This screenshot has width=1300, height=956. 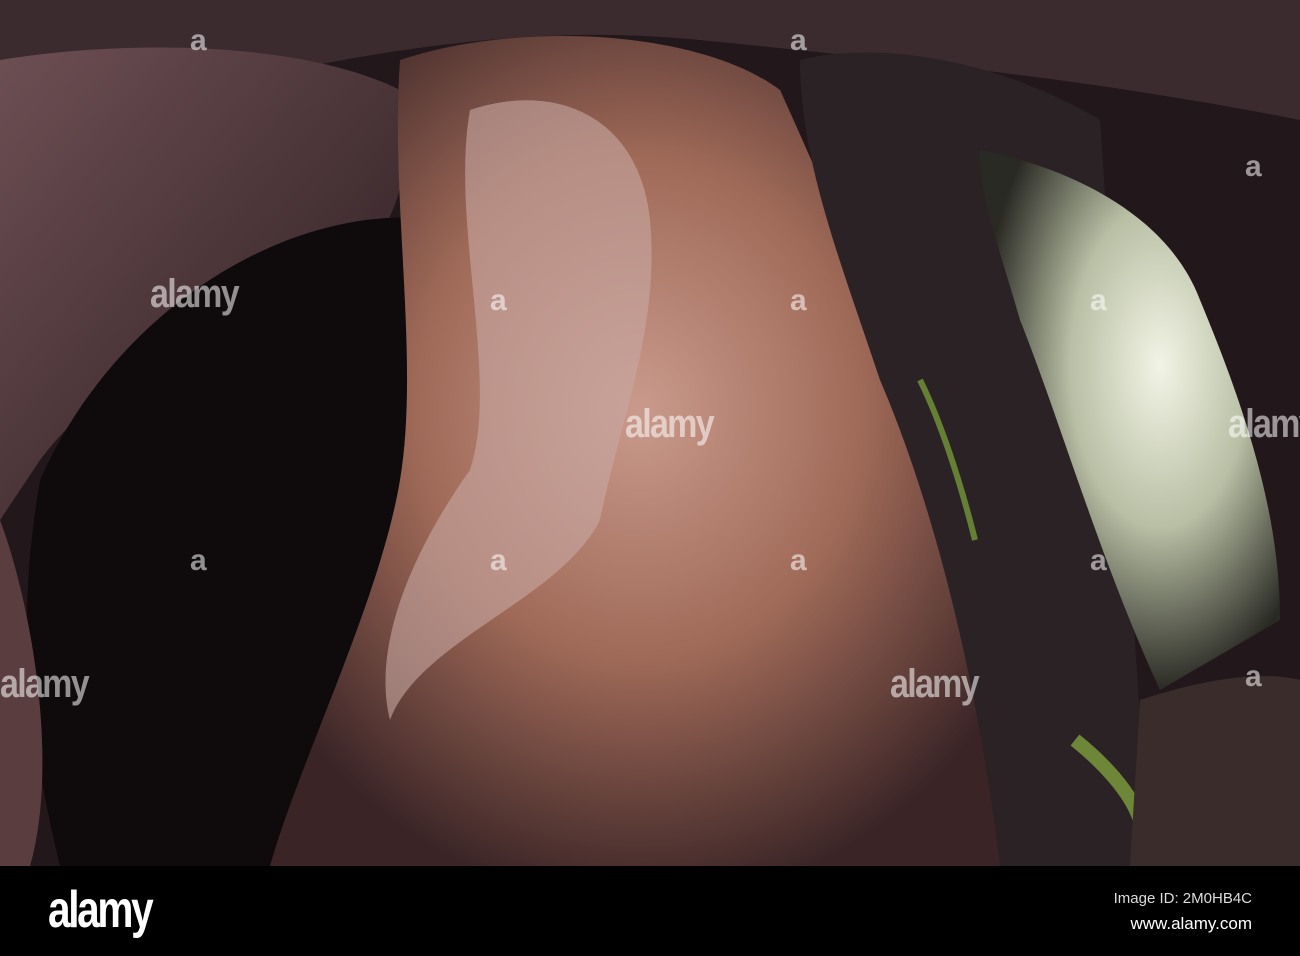 I want to click on footer-bar: alamy Image ID: 2M0HB4C www.alamy.com, so click(x=650, y=911).